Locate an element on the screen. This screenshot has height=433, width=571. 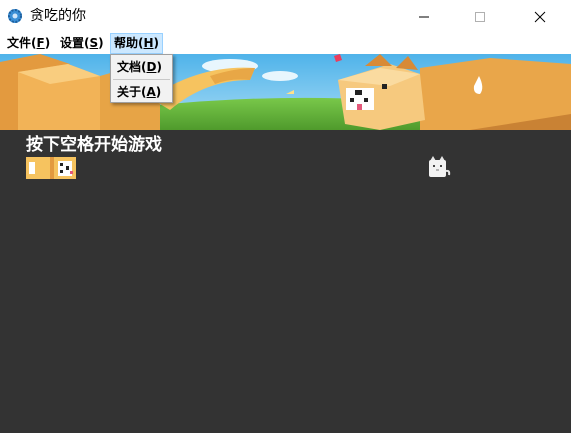
menu-settings-label-end: ) is located at coordinates (101, 43).